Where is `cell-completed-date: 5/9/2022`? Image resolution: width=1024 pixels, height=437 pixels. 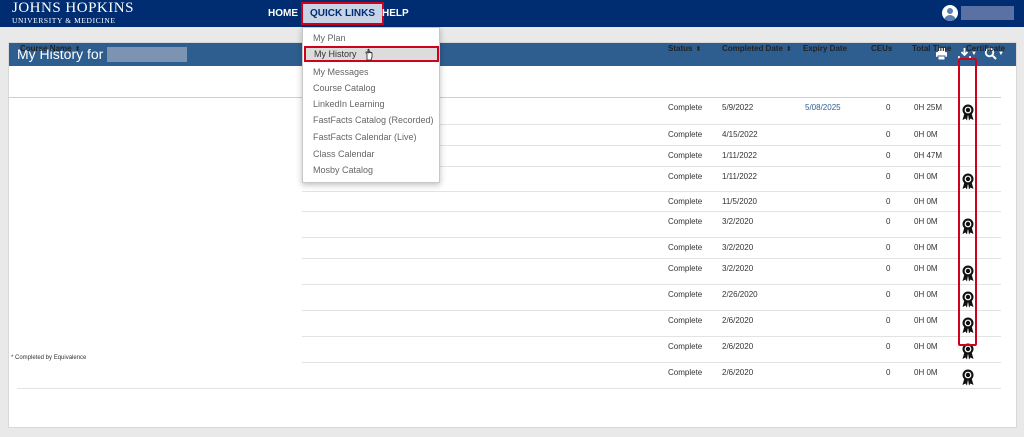 cell-completed-date: 5/9/2022 is located at coordinates (738, 107).